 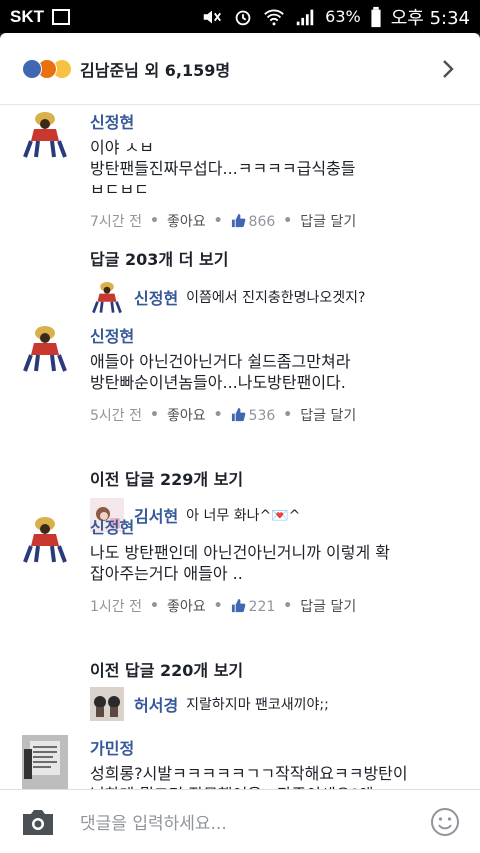 I want to click on reply-text: 이쯤에서 진지충한명나오겟지?, so click(x=276, y=298).